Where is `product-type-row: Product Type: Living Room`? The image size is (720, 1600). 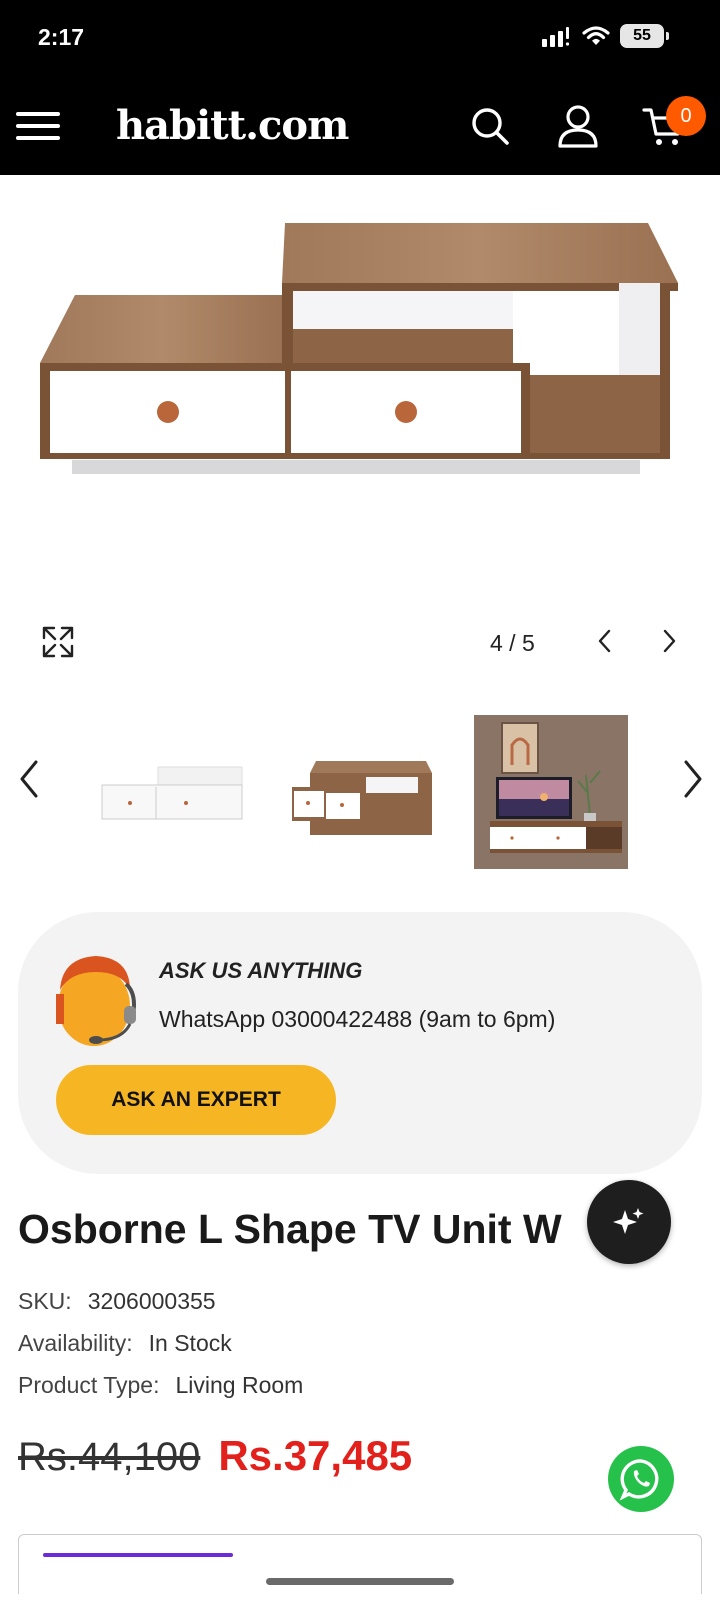
product-type-row: Product Type: Living Room is located at coordinates (160, 1385).